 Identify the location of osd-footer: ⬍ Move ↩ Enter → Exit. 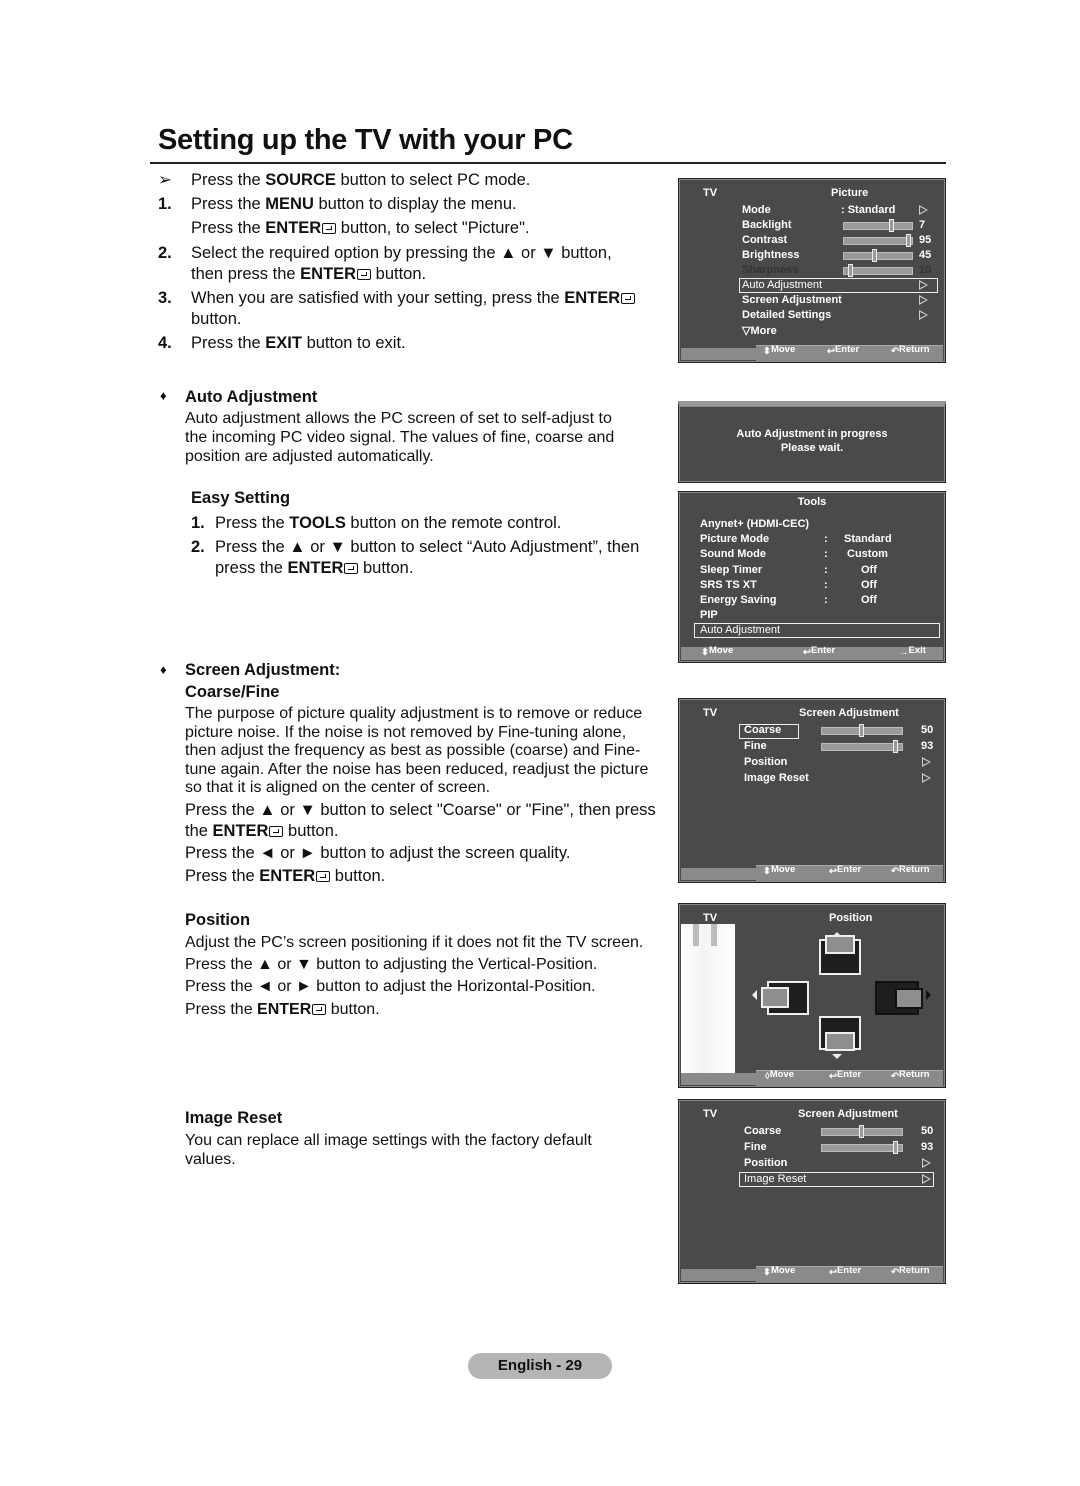
(812, 652).